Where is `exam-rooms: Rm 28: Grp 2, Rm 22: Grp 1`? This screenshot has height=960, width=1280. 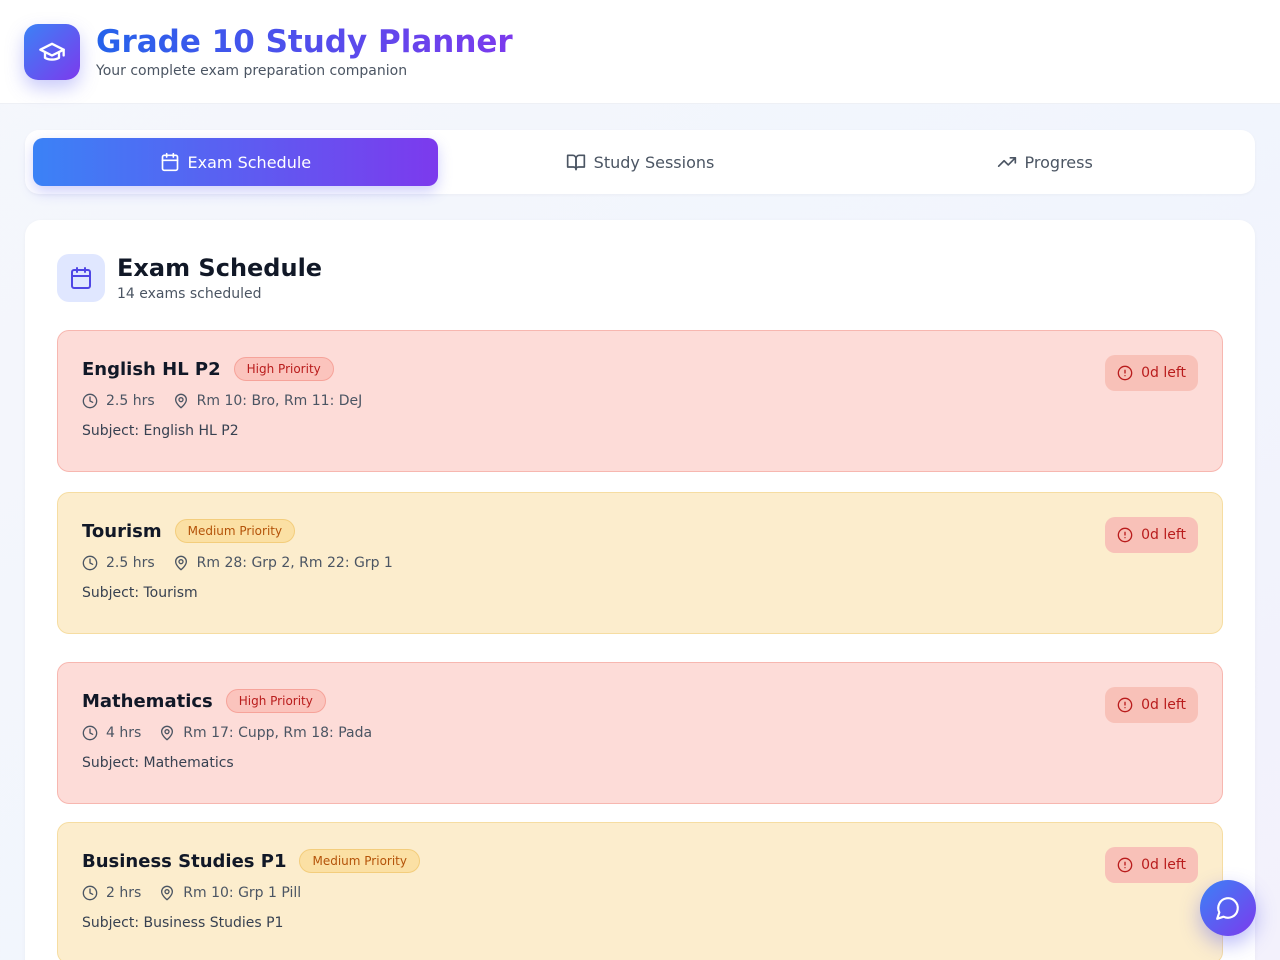
exam-rooms: Rm 28: Grp 2, Rm 22: Grp 1 is located at coordinates (283, 563).